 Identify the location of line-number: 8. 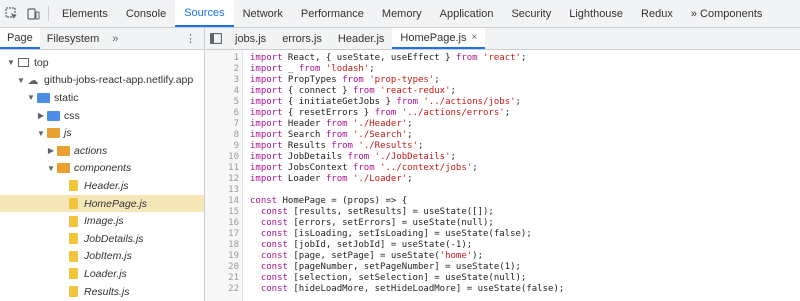
(222, 135).